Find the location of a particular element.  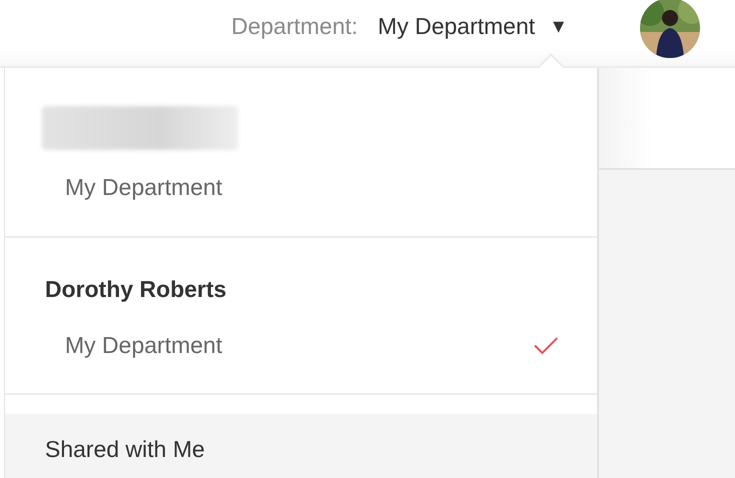

department-dropdown: My Department ▾ is located at coordinates (471, 26).